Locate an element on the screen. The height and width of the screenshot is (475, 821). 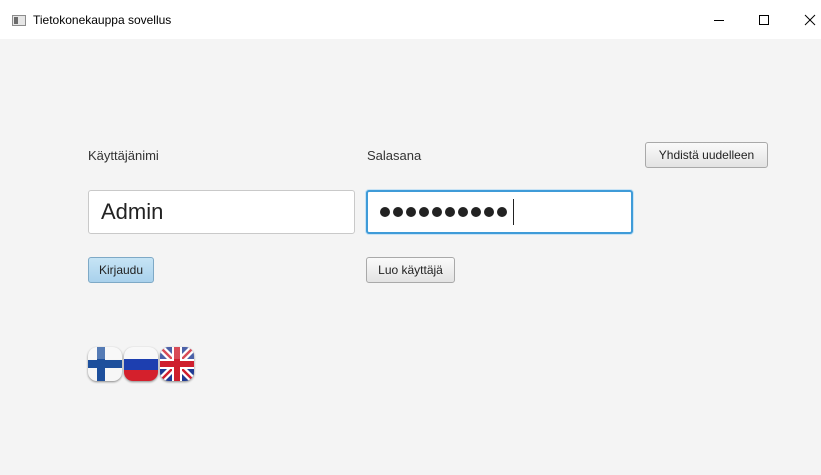
username-field: Admin is located at coordinates (221, 212).